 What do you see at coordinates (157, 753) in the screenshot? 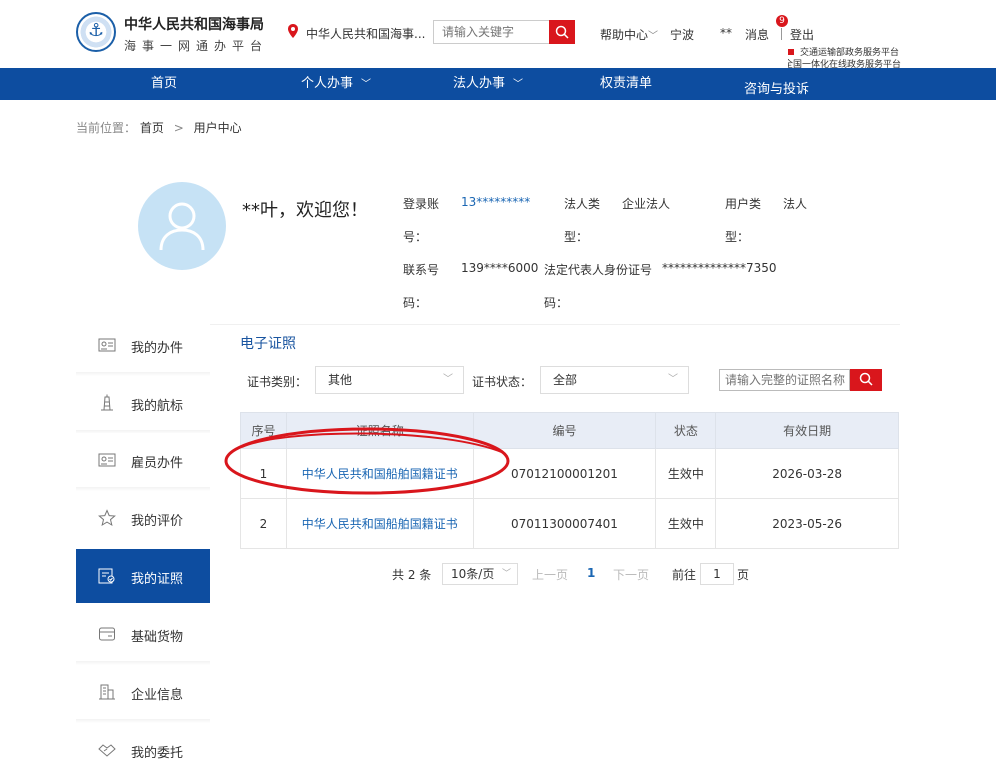
I see `sidebar-item-label: 我的委托` at bounding box center [157, 753].